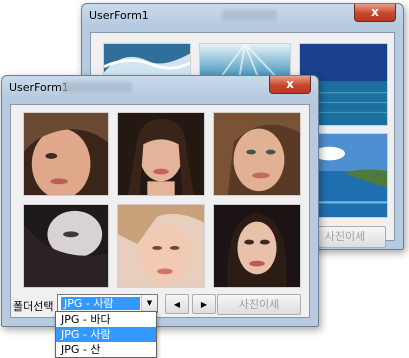  I want to click on folder-select-label: 폴더선택, so click(33, 306).